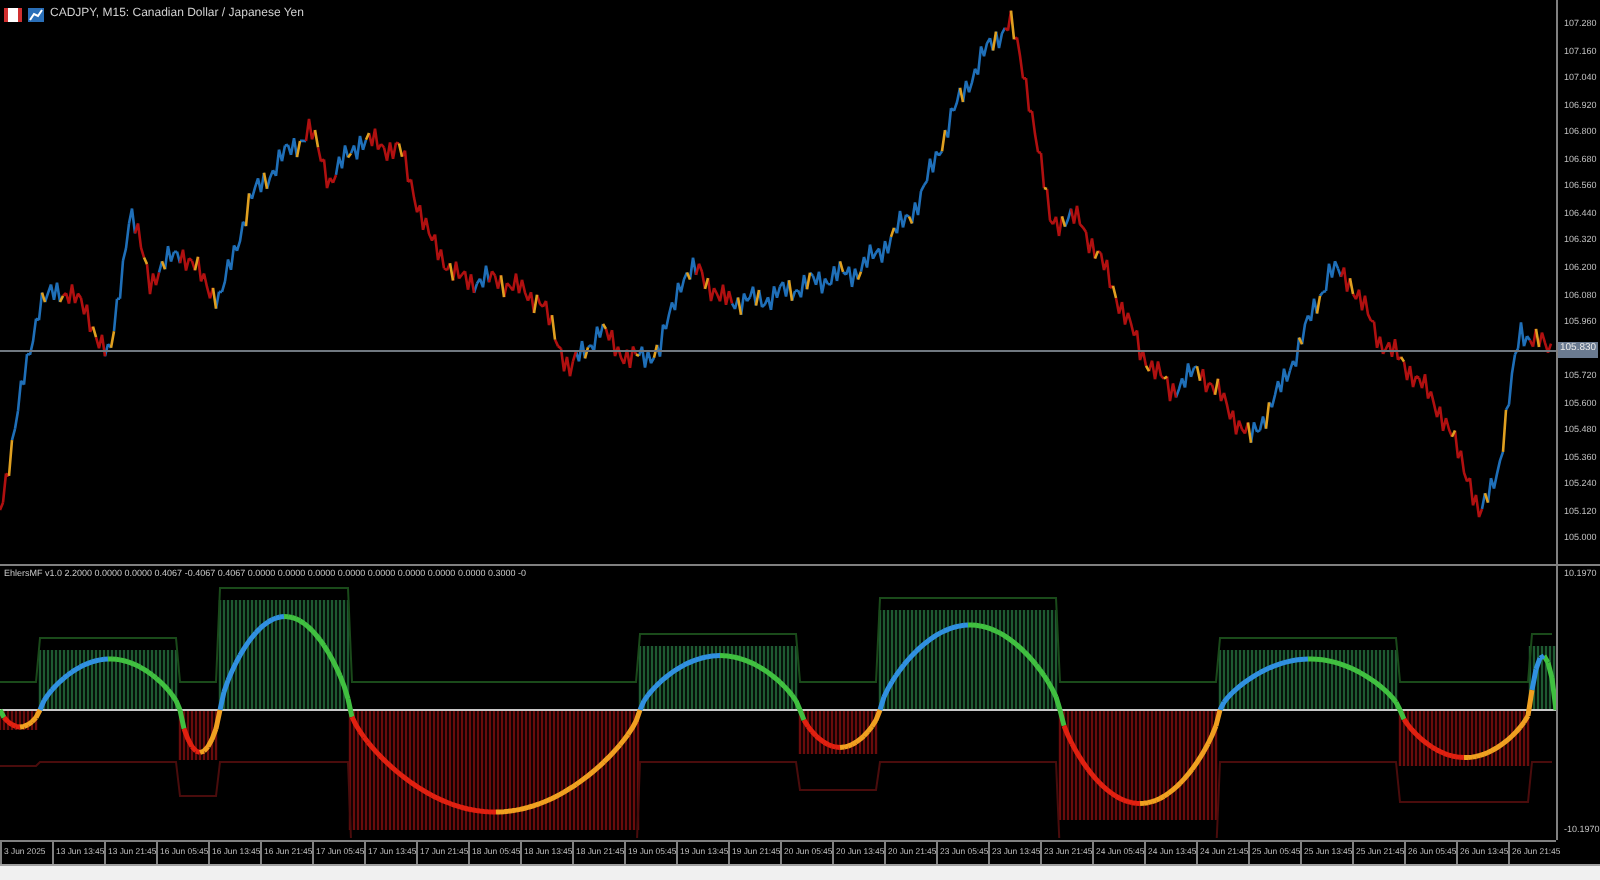 This screenshot has width=1600, height=880. I want to click on flag-icon, so click(13, 15).